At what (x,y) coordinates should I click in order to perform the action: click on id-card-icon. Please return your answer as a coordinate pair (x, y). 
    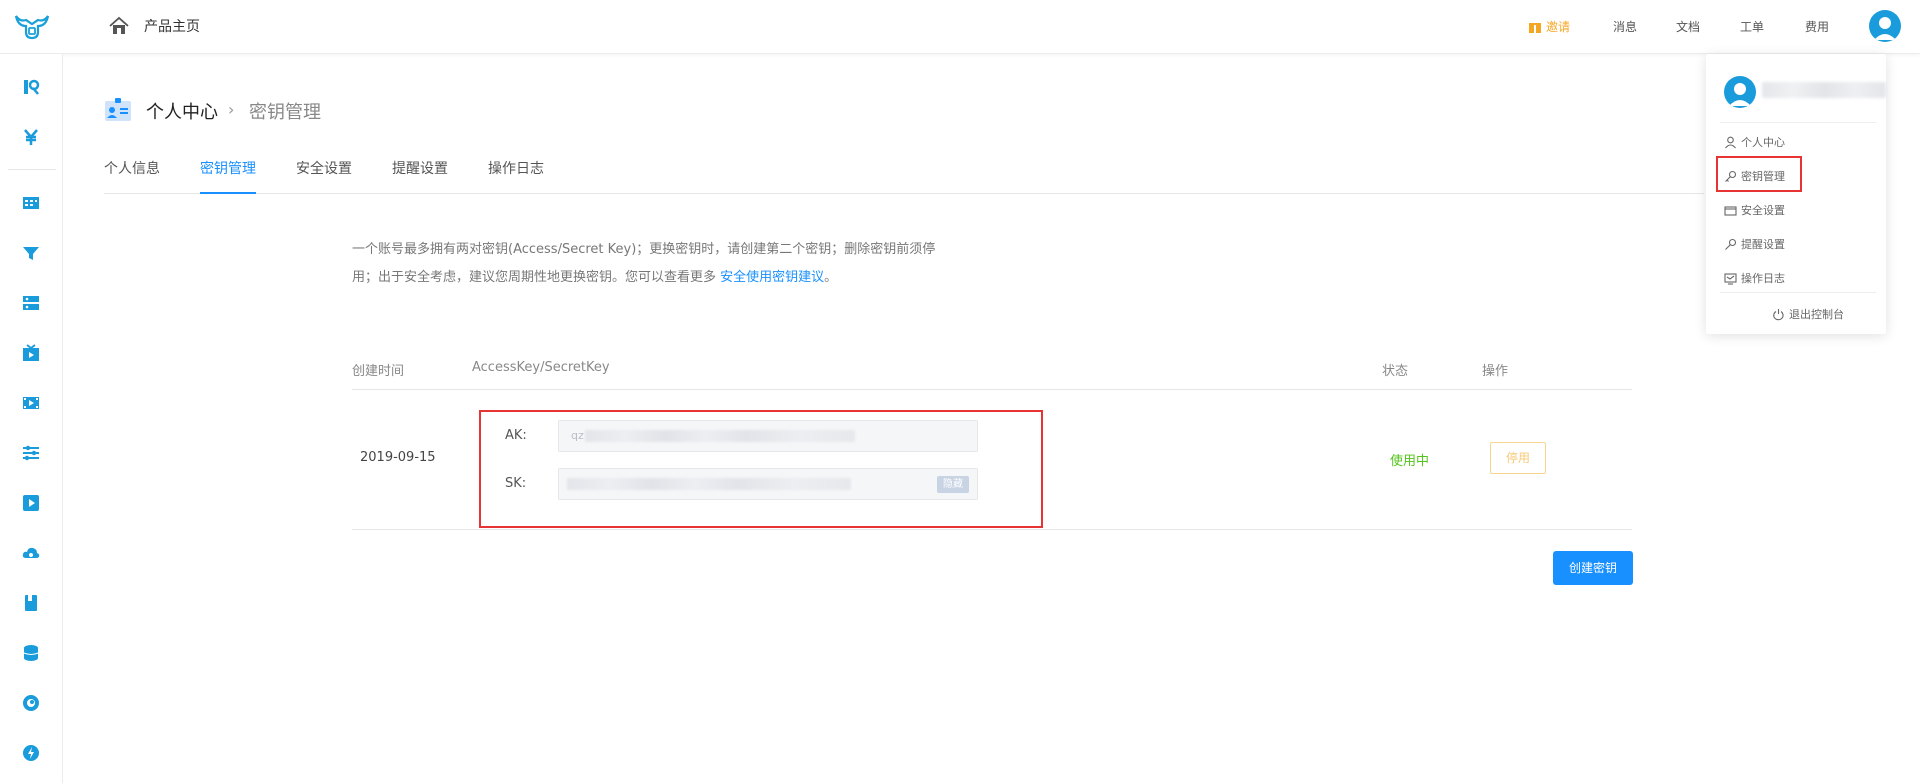
    Looking at the image, I should click on (118, 109).